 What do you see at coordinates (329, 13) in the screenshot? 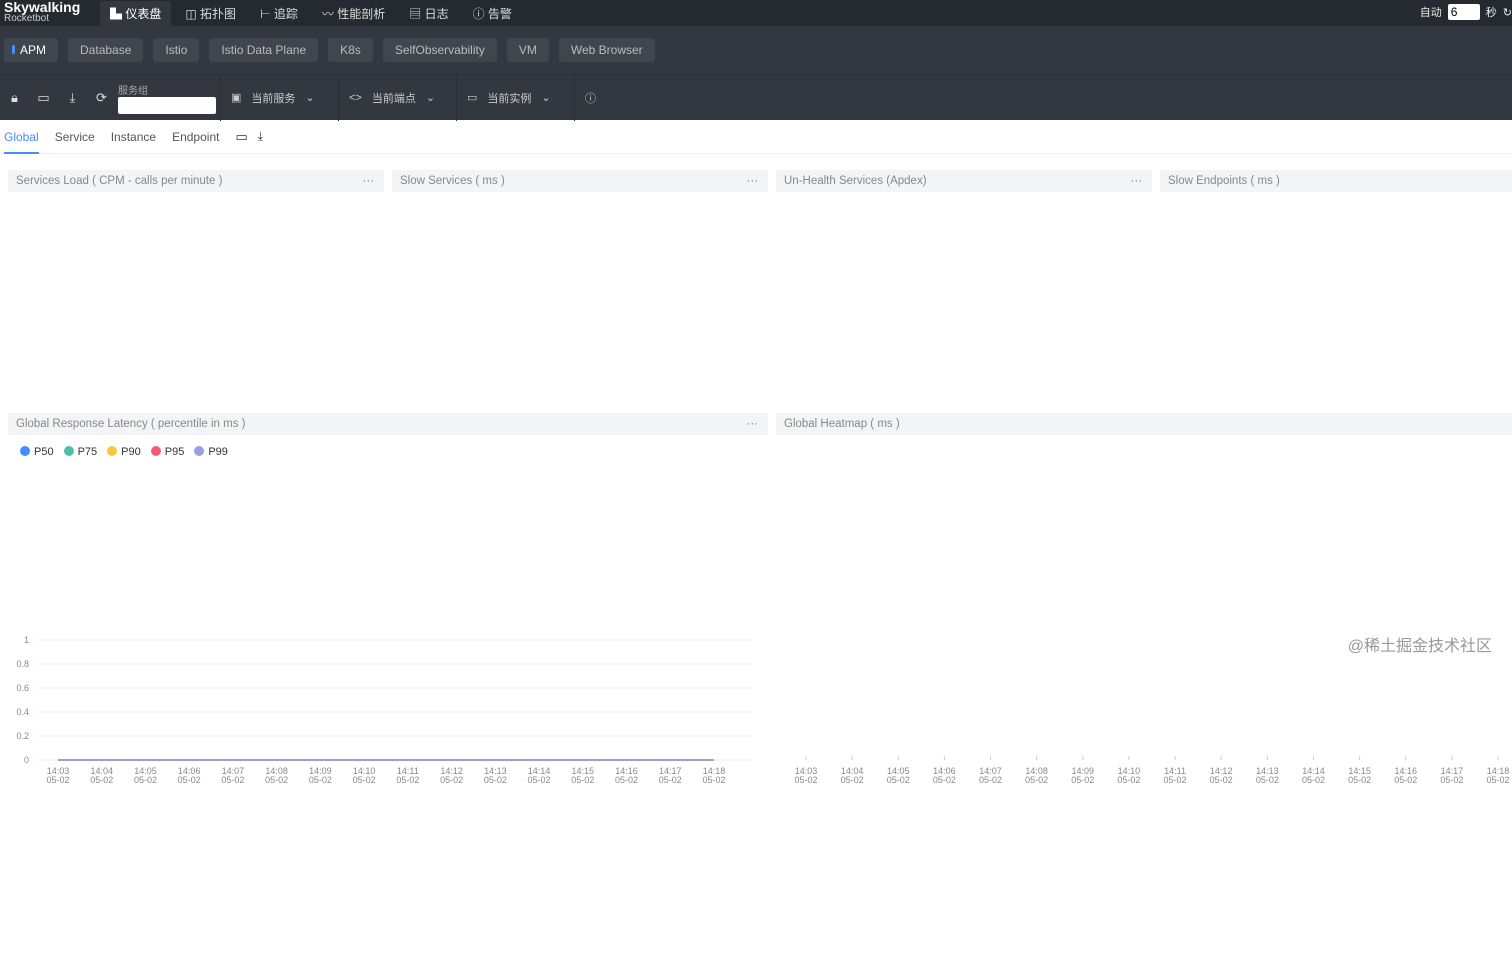
I see `profile-icon: 〰` at bounding box center [329, 13].